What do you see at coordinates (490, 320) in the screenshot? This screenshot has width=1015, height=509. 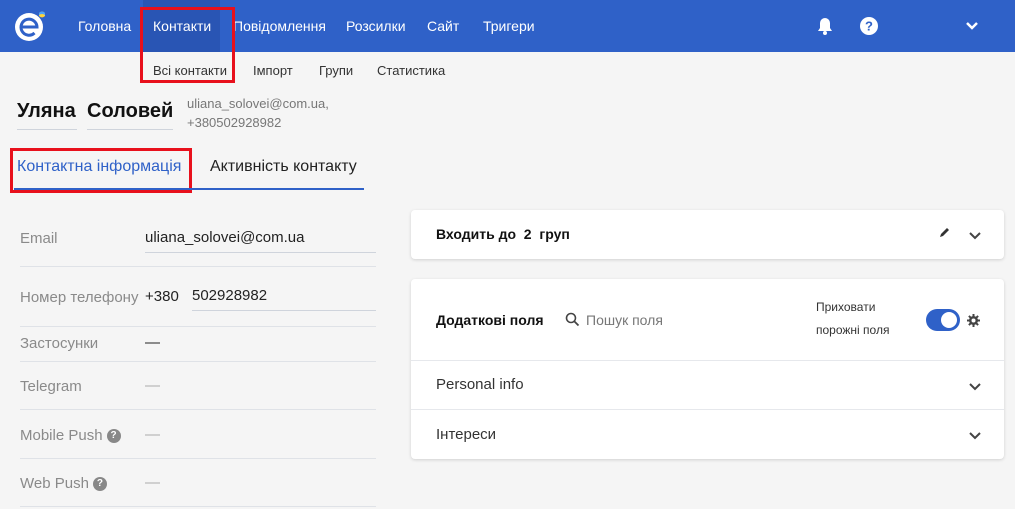 I see `extra-fields-title: Додаткові поля` at bounding box center [490, 320].